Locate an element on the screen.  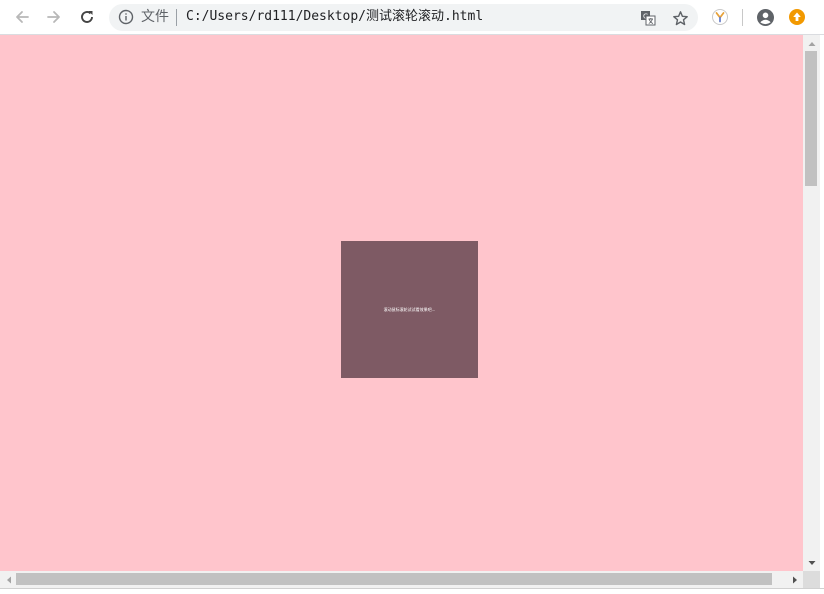
arrow-forward-icon is located at coordinates (53, 17).